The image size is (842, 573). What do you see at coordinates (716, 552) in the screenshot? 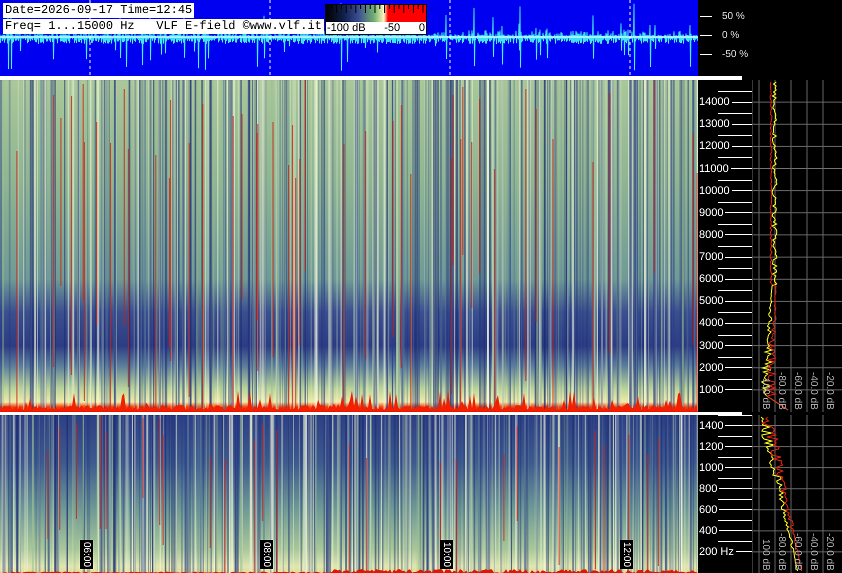
I see `frequency-label: 200 Hz` at bounding box center [716, 552].